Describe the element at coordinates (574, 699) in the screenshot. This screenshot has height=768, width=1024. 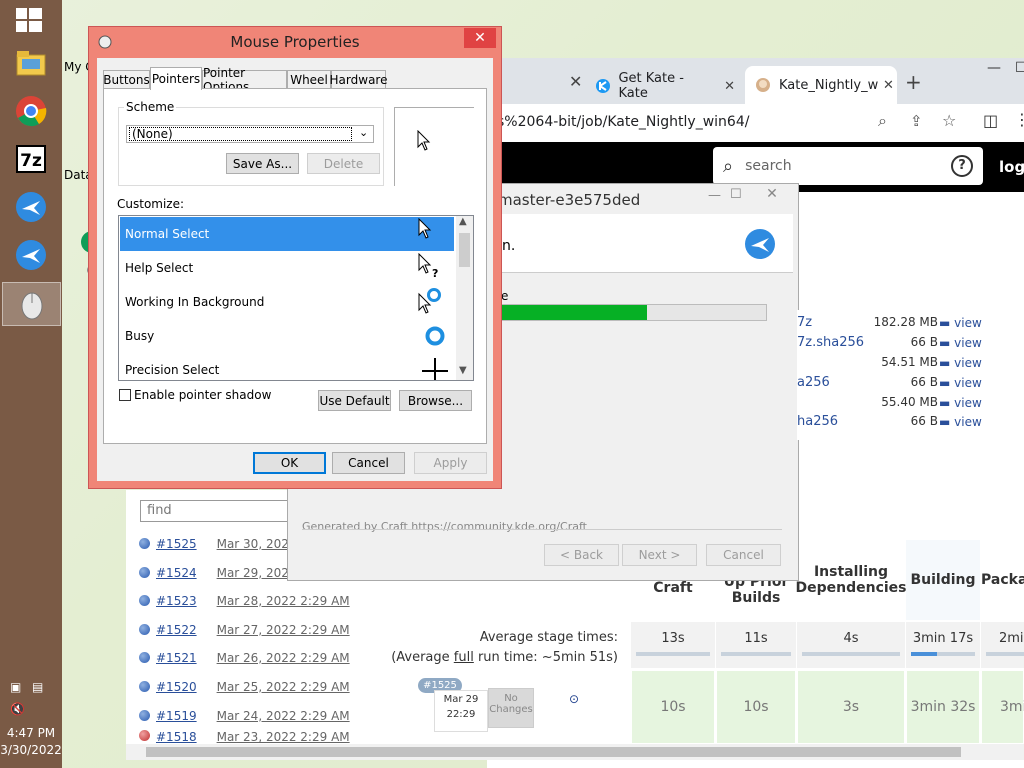
I see `build-console-icon: ⊙` at that location.